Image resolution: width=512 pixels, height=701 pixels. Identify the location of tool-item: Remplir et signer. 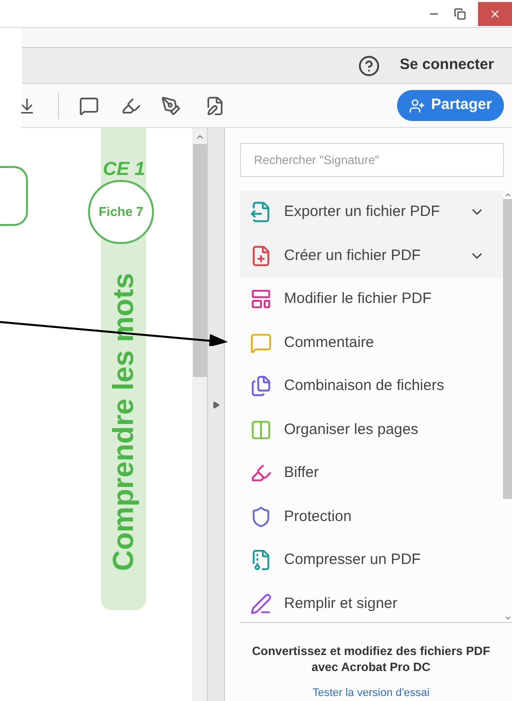
(371, 602).